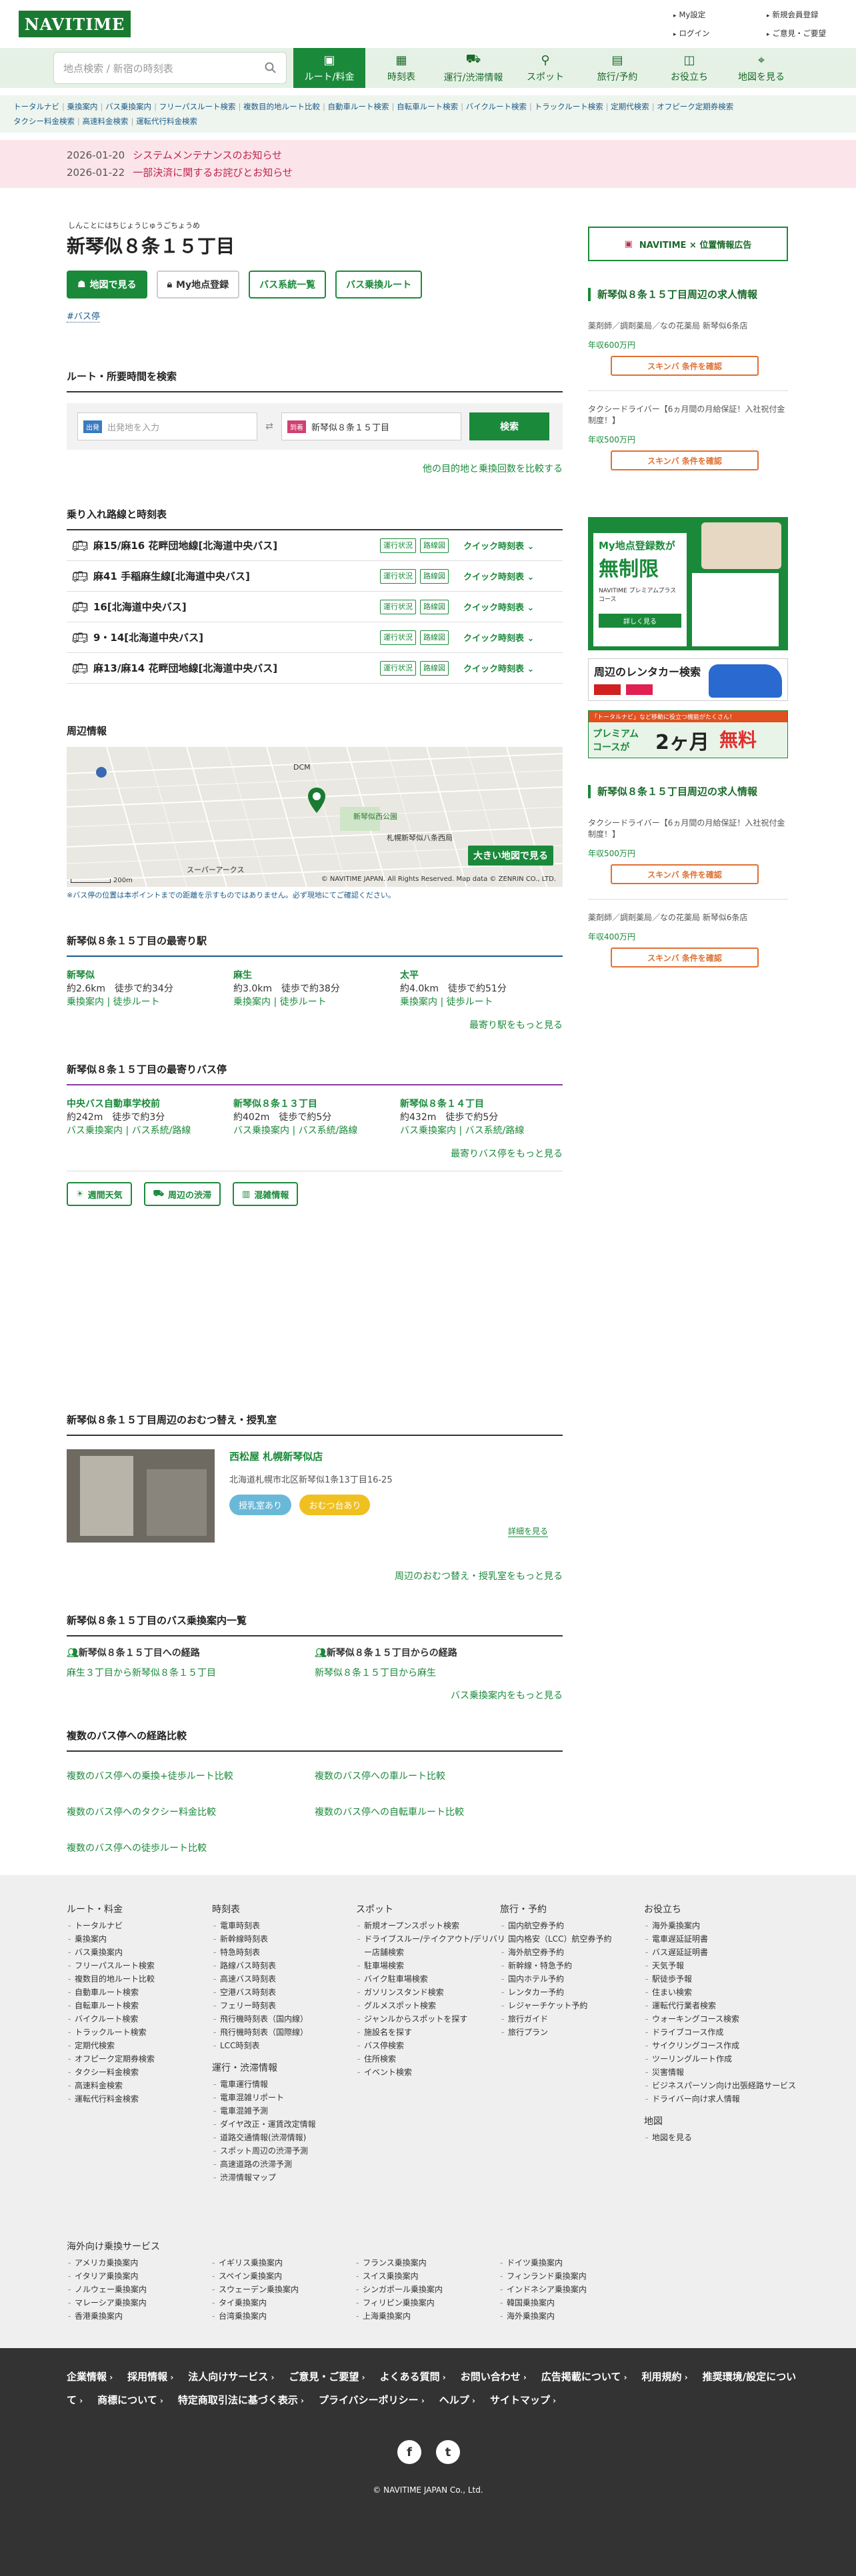  Describe the element at coordinates (150, 2377) in the screenshot. I see `bottom-link: 採用情報` at that location.